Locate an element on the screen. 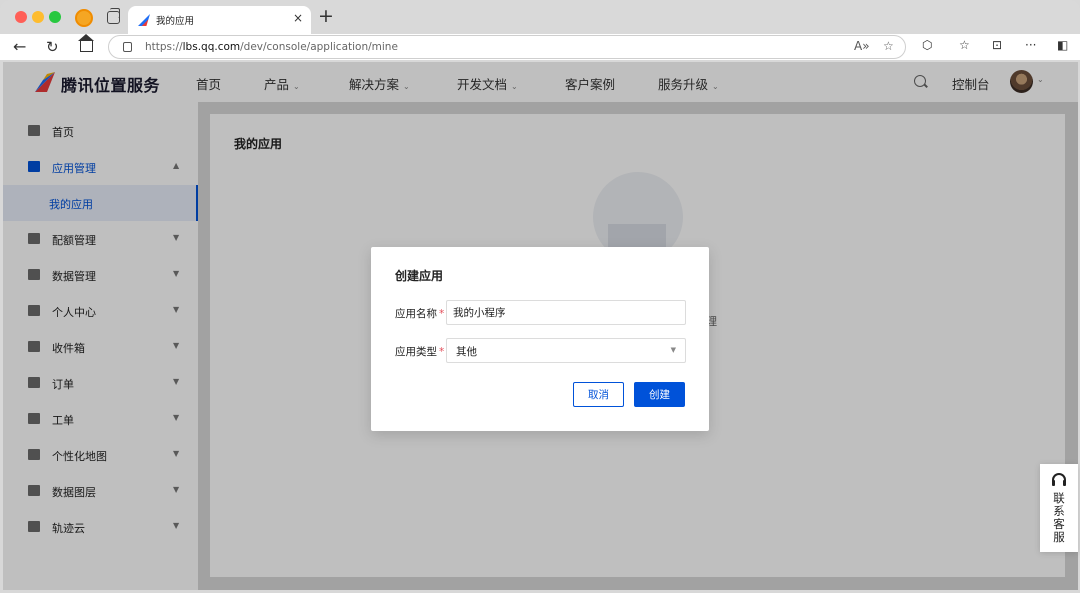 The width and height of the screenshot is (1080, 593). tab-title: 我的应用 is located at coordinates (175, 21).